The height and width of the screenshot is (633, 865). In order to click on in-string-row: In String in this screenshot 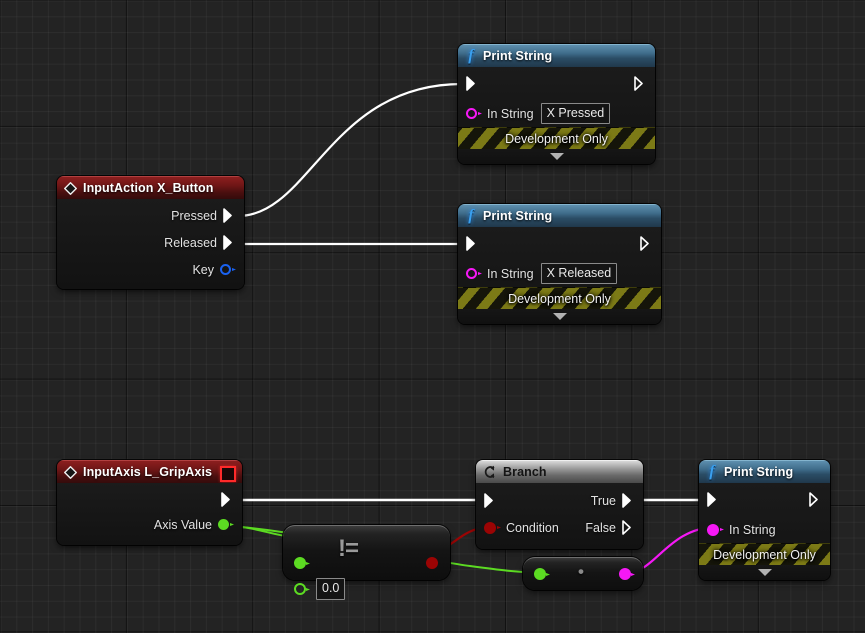, I will do `click(764, 529)`.